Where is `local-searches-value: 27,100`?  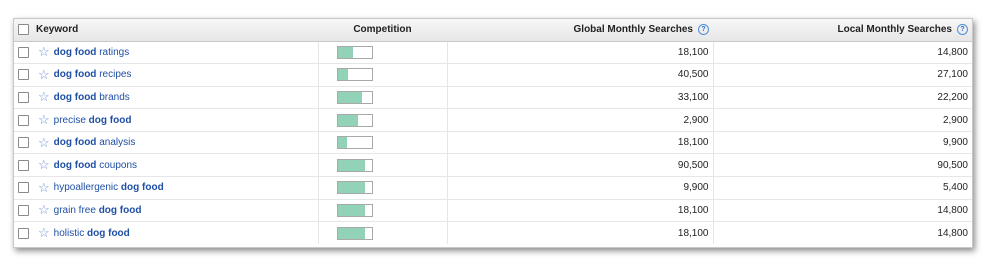
local-searches-value: 27,100 is located at coordinates (842, 75).